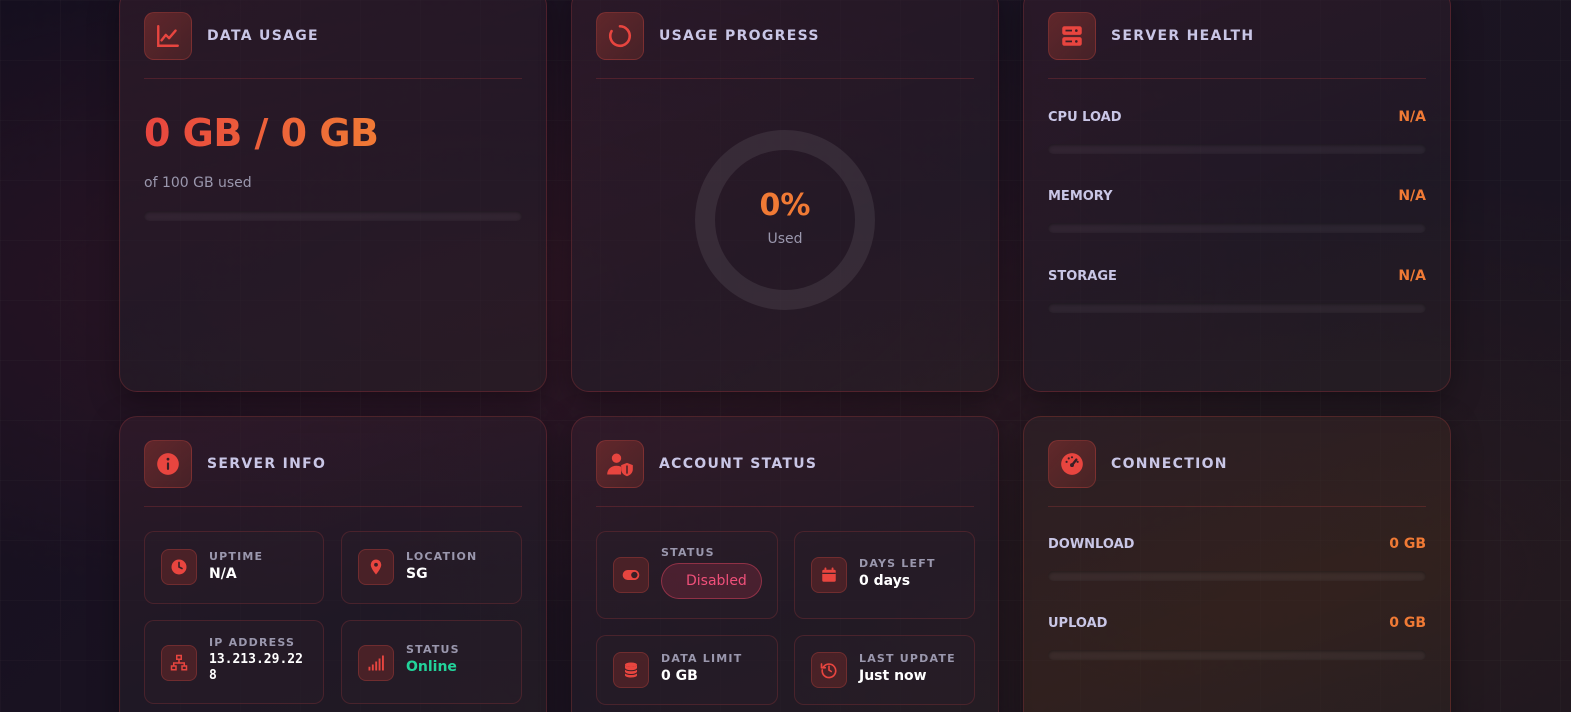 The image size is (1571, 712). I want to click on usage-progress-card: USAGE PROGRESS 0% Used, so click(785, 196).